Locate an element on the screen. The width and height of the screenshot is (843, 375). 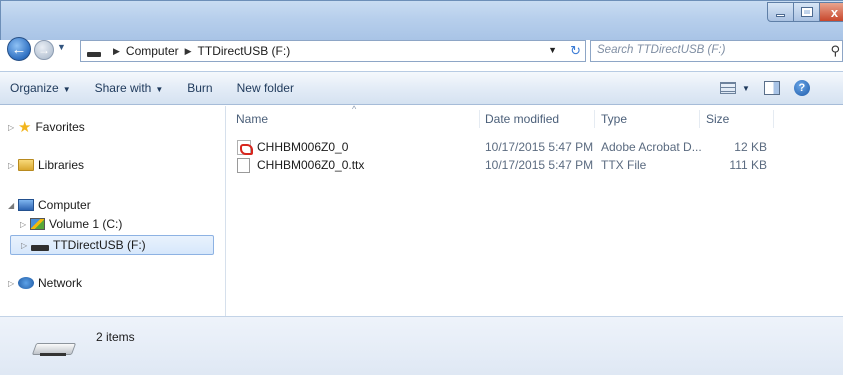
pdf-icon is located at coordinates (245, 147).